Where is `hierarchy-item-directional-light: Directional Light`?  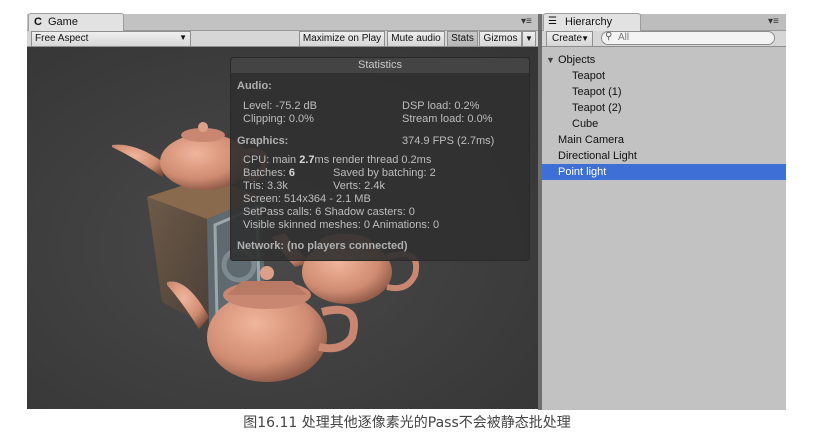
hierarchy-item-directional-light: Directional Light is located at coordinates (664, 156).